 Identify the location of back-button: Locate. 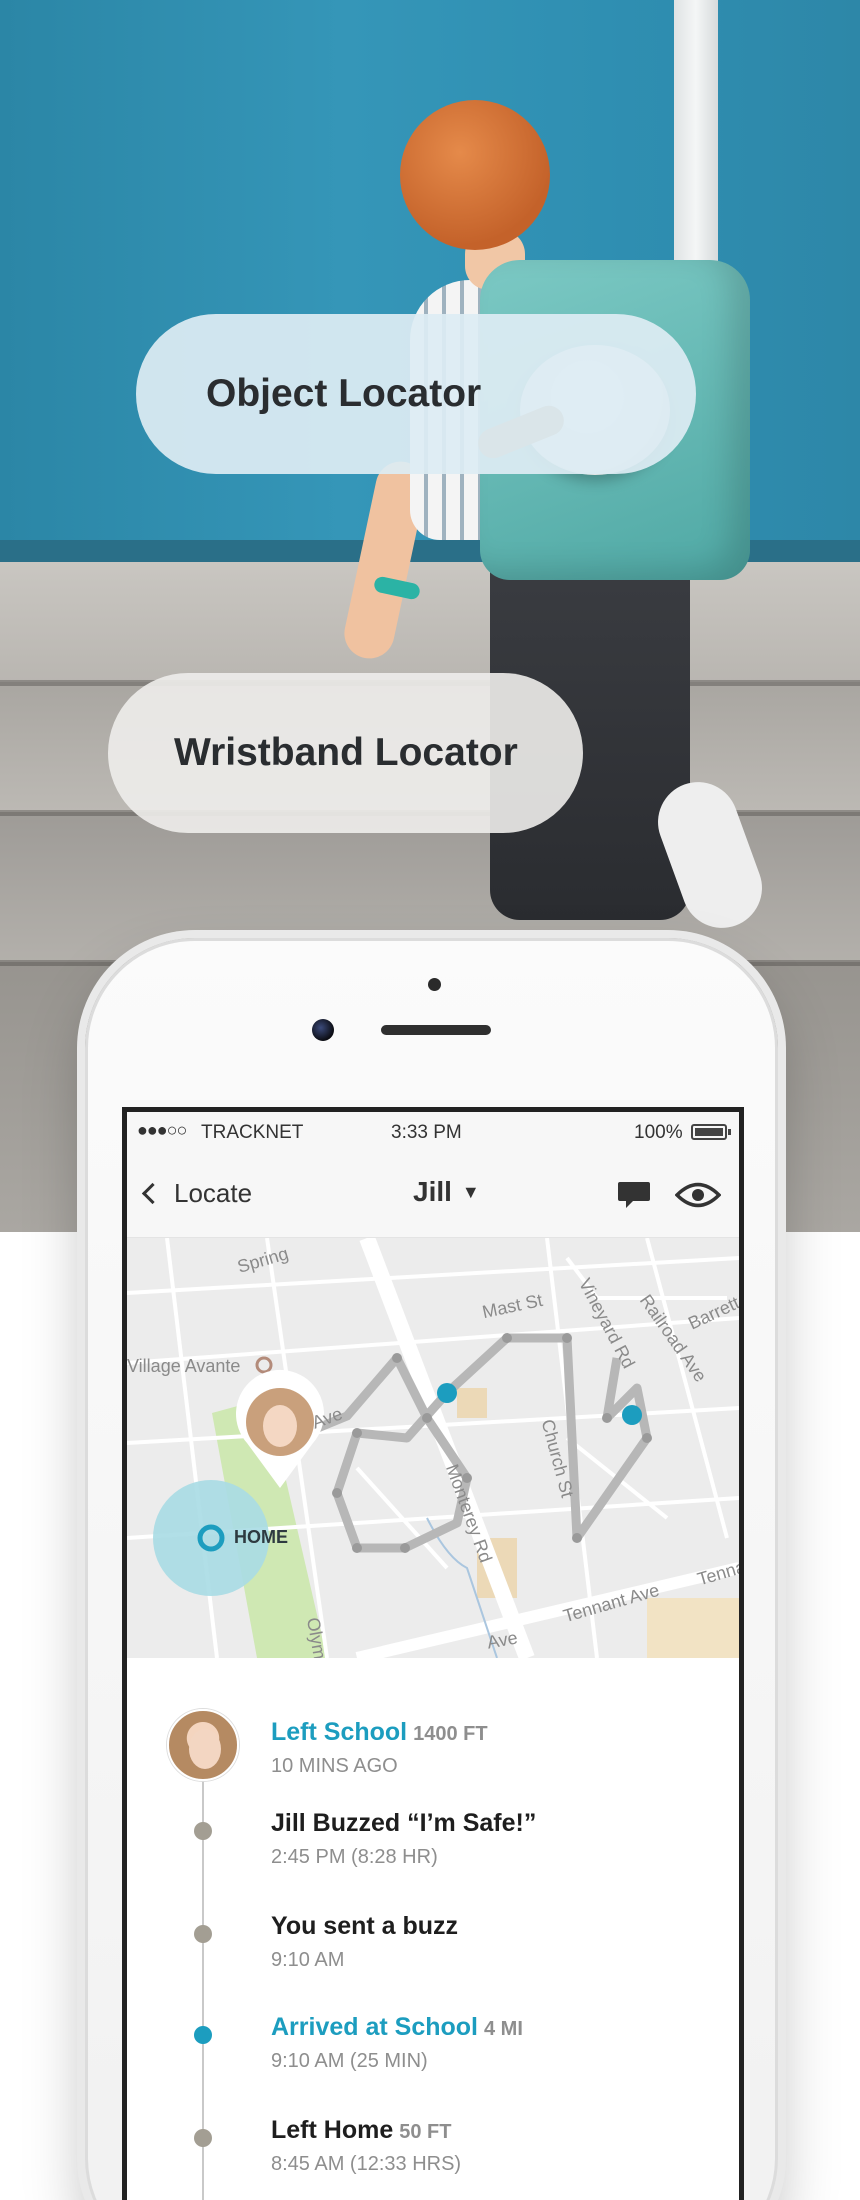
(197, 1193).